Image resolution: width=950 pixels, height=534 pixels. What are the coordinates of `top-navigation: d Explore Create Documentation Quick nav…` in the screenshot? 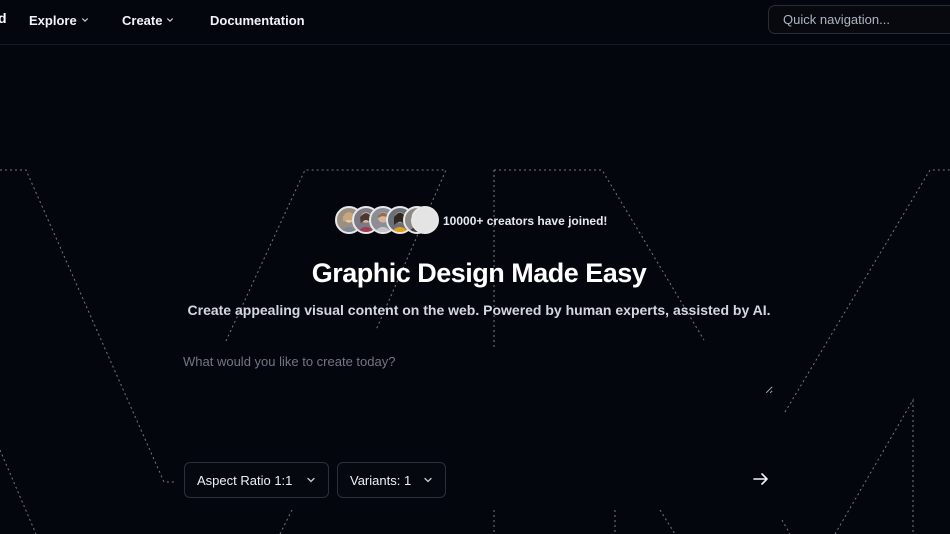 It's located at (475, 22).